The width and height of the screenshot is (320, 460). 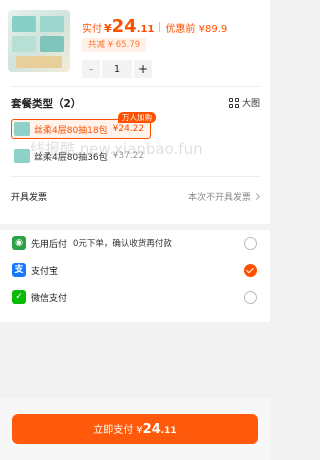 I want to click on invoice-label: 开具发票, so click(x=29, y=198).